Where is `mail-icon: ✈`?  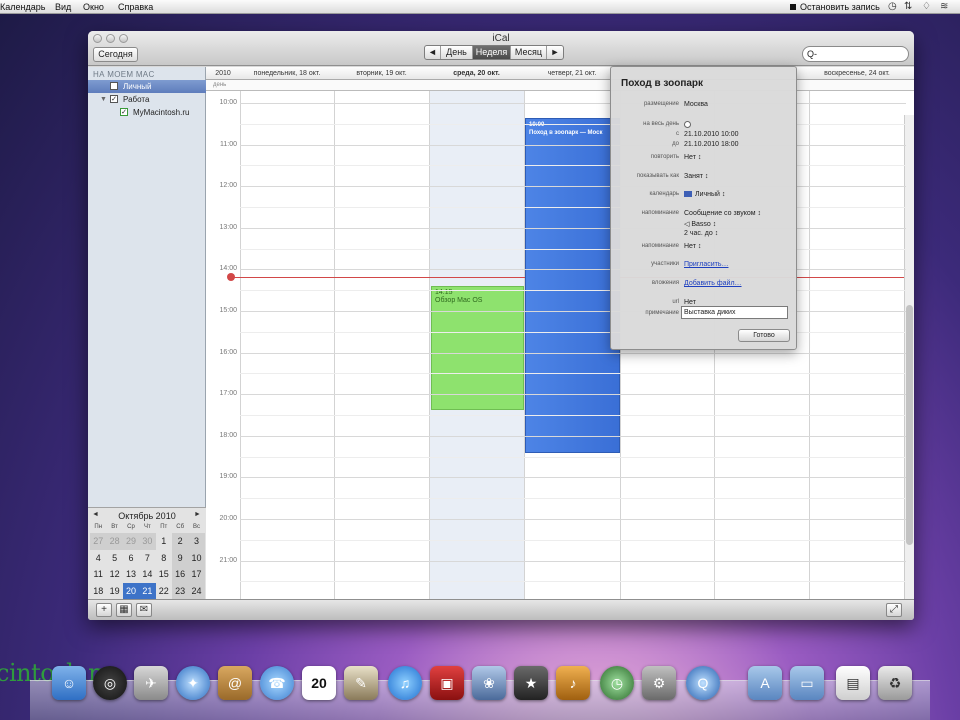
mail-icon: ✈ is located at coordinates (151, 683).